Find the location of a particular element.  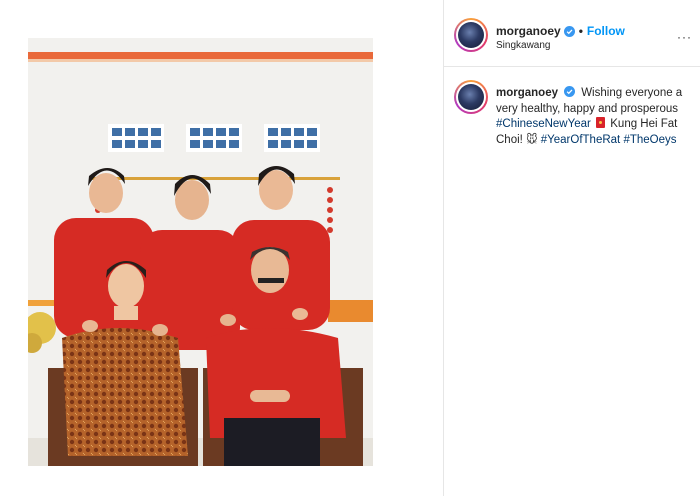

location-link: Singkawang is located at coordinates (523, 45).